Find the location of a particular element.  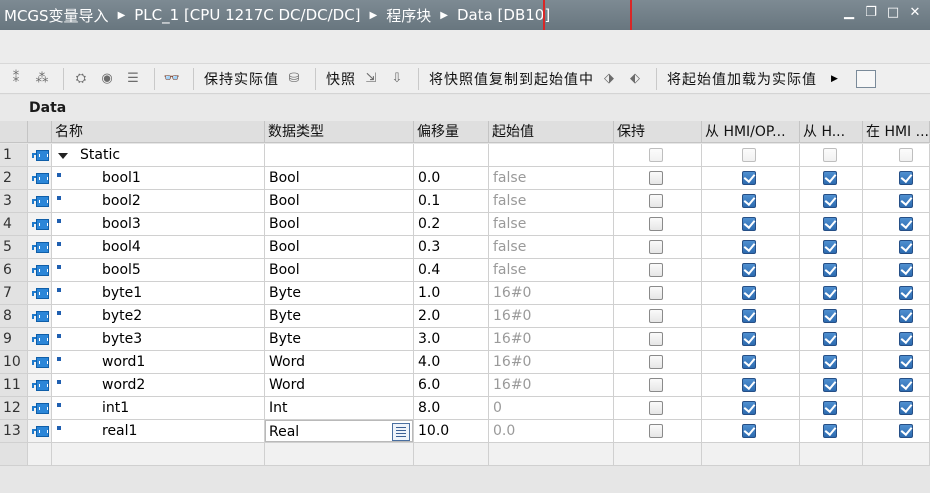

copy-snapshot-to-start-button: 将快照值复制到起始值中 is located at coordinates (511, 79).